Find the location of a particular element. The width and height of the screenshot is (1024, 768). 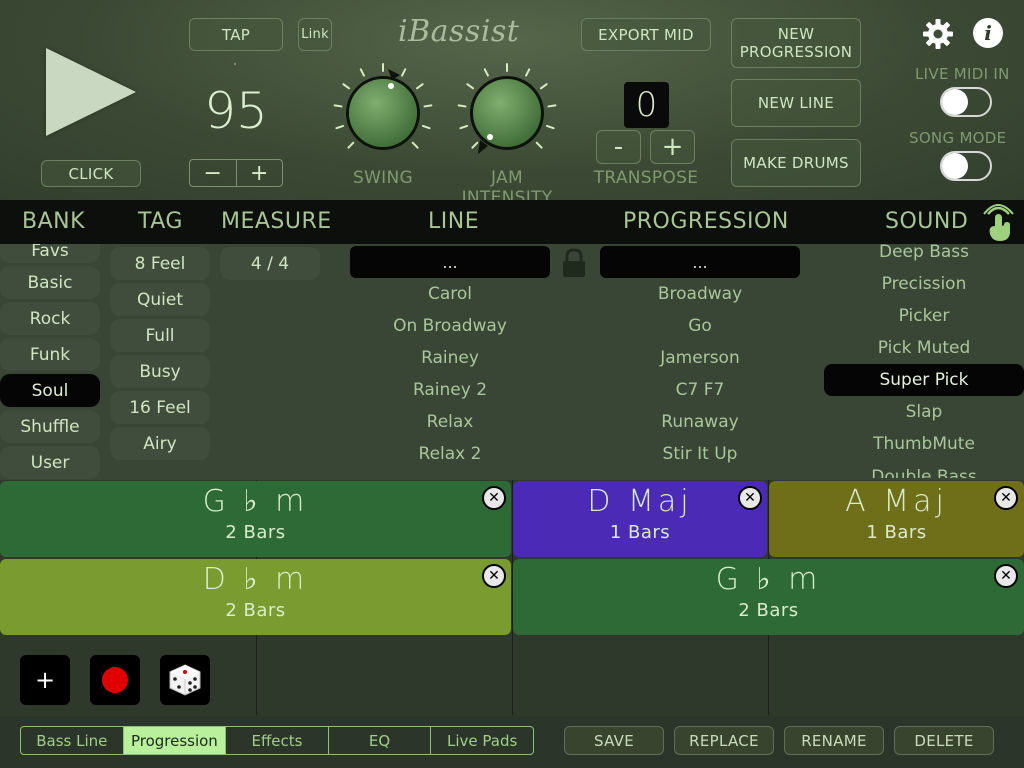

click-button: CLICK is located at coordinates (91, 173).